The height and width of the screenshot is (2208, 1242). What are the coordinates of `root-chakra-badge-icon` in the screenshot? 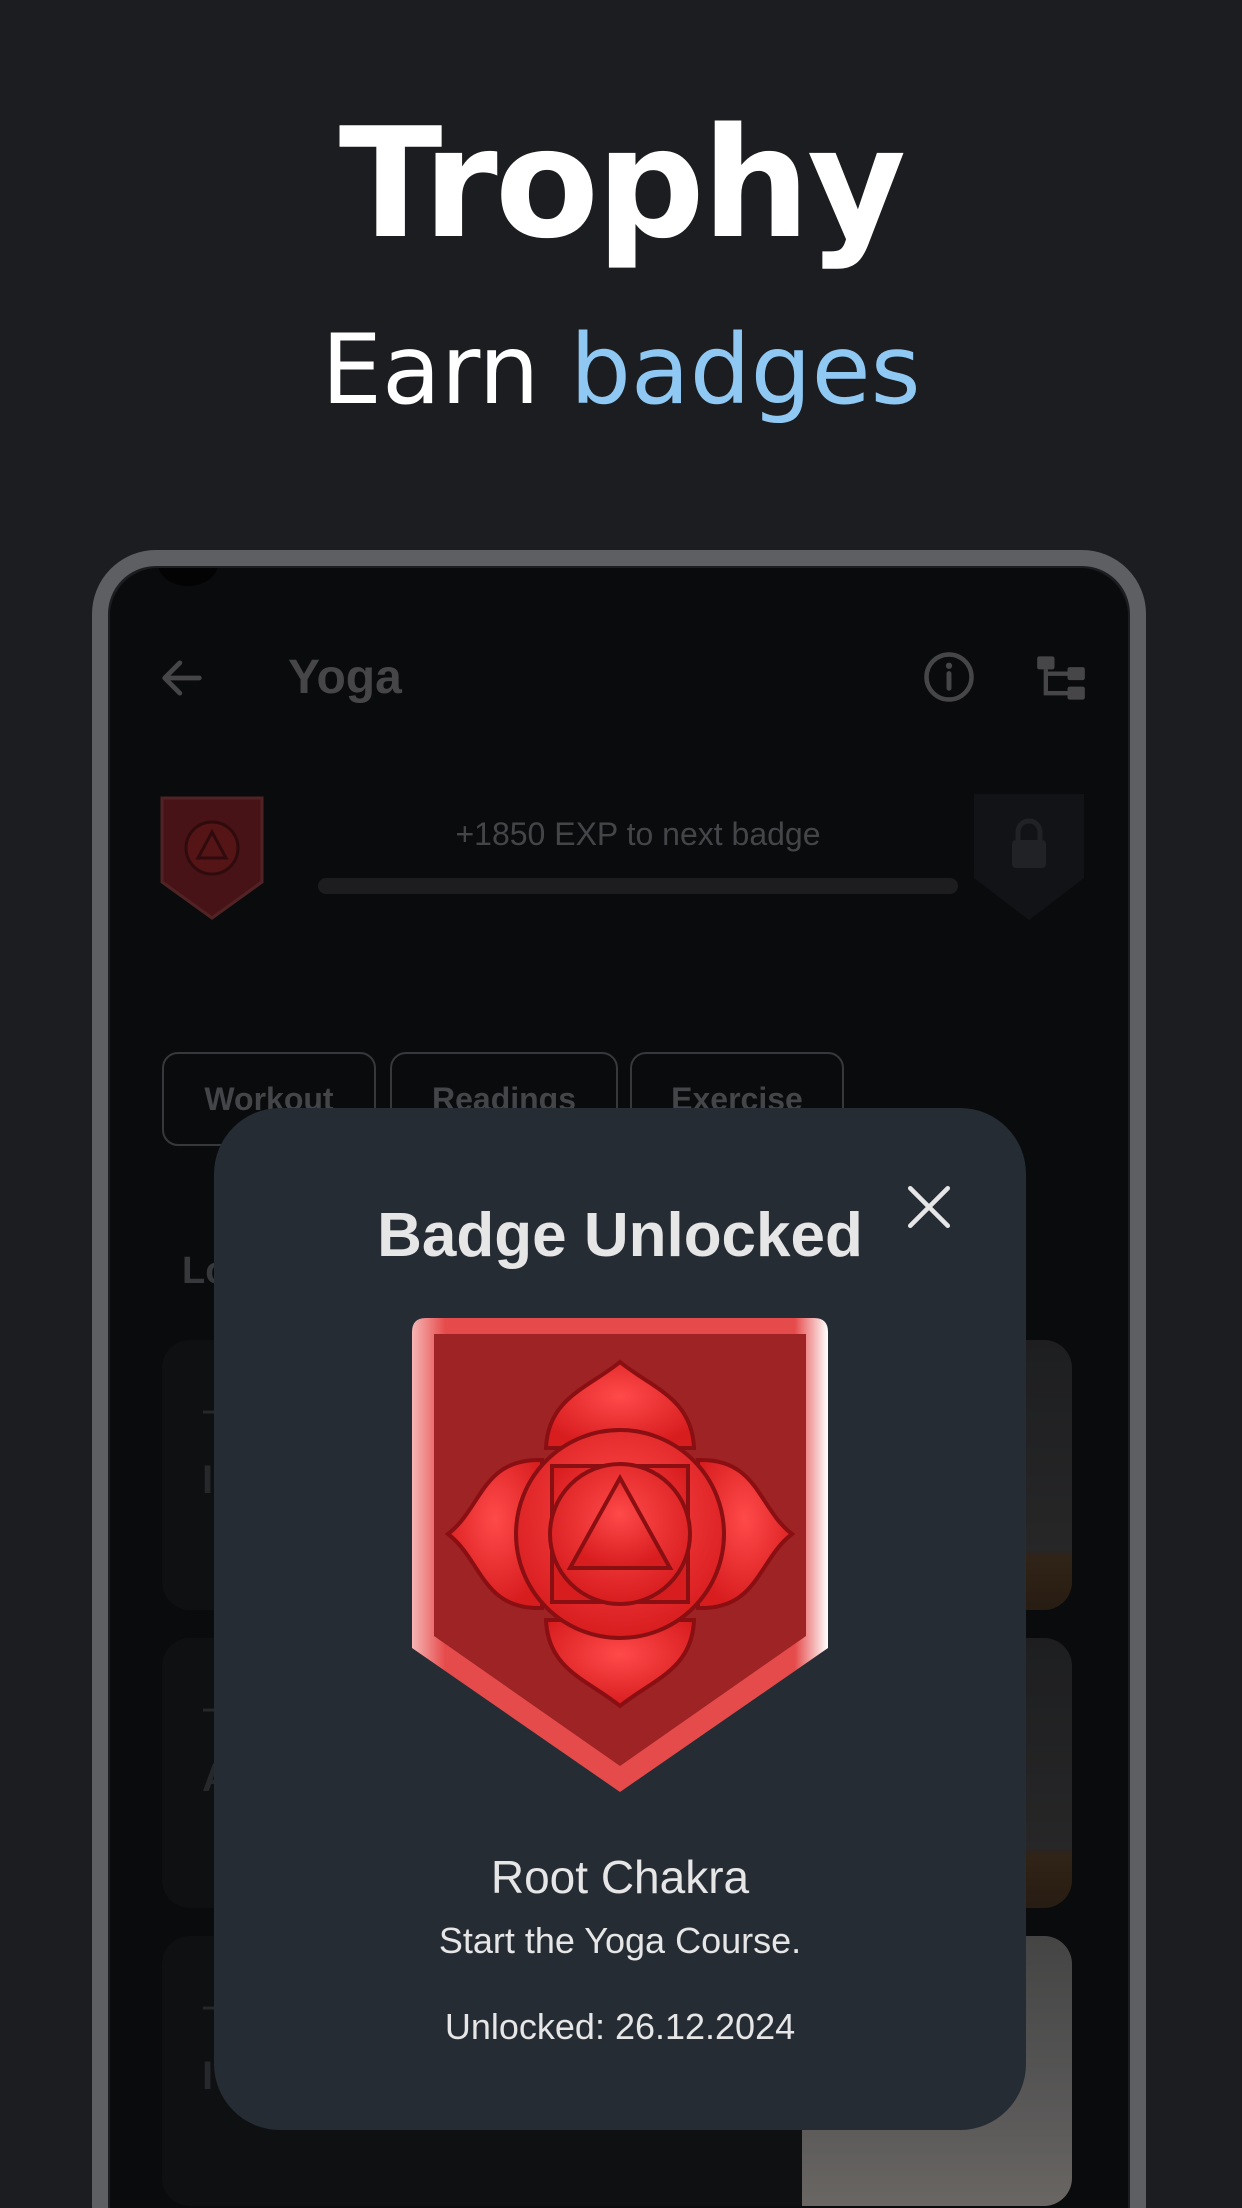 It's located at (620, 1555).